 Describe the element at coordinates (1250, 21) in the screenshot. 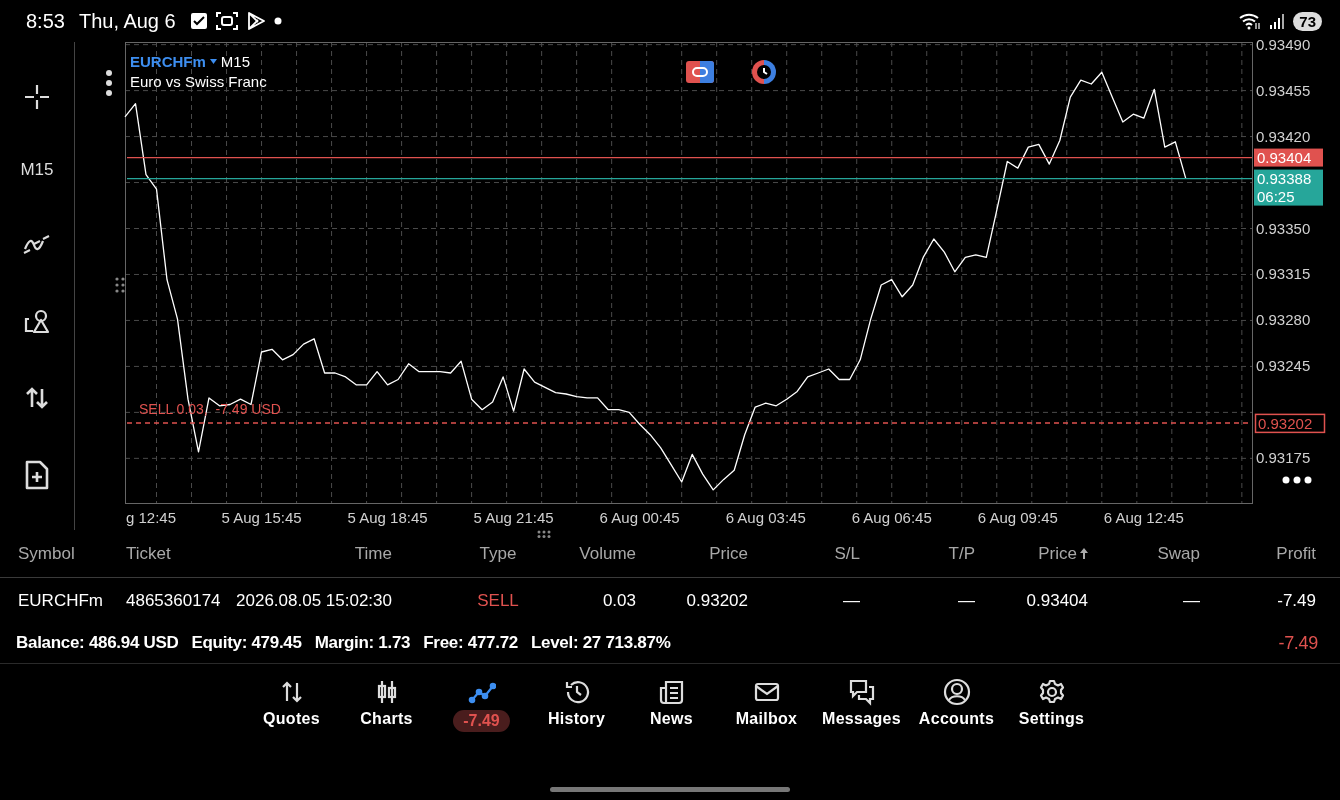

I see `wifi-icon` at that location.